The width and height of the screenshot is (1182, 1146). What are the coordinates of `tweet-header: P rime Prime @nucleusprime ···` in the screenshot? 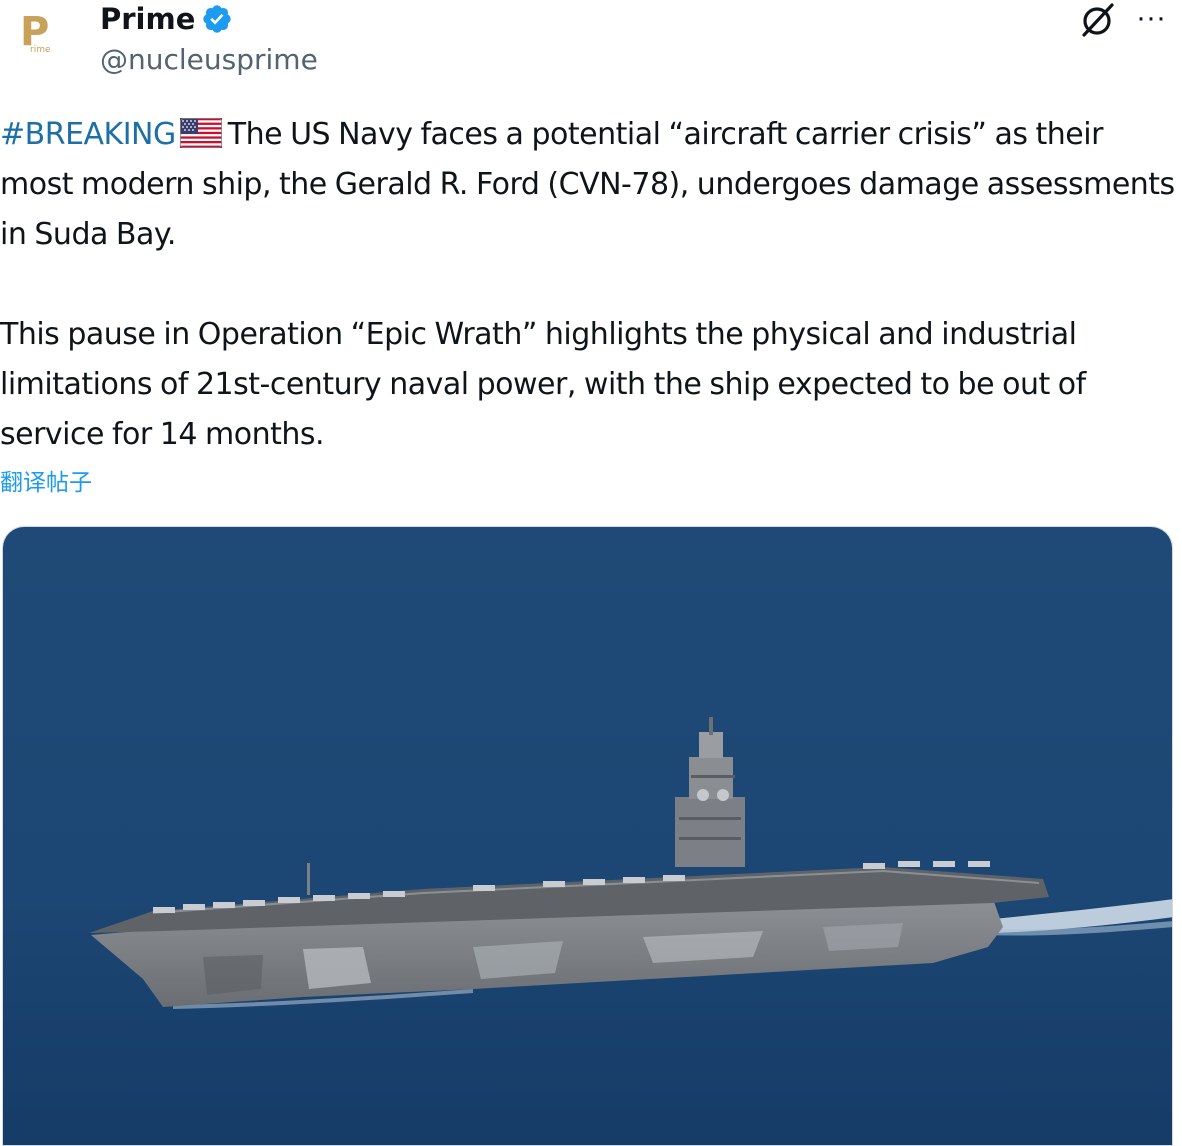 It's located at (591, 46).